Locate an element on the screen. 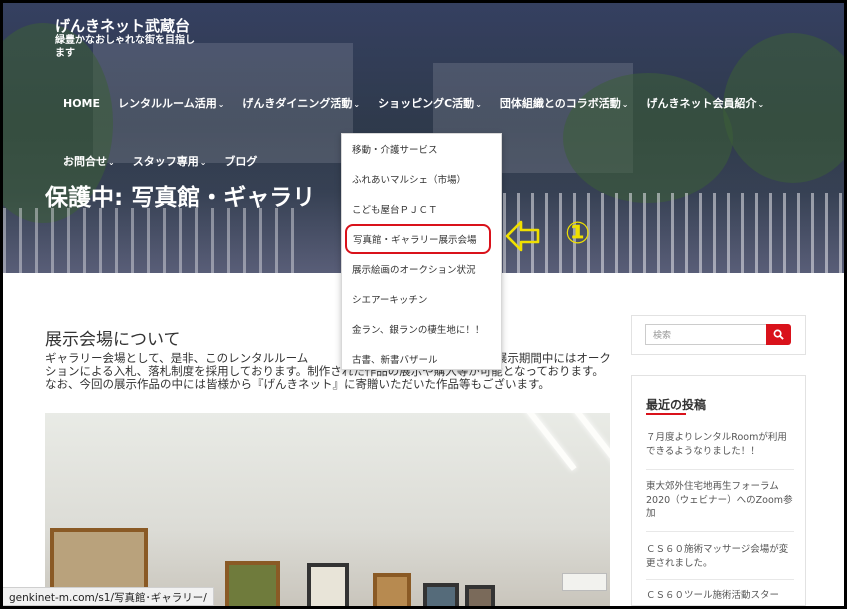  main-nav-row-2: お問合せ⌄ スタッフ専用⌄ ブログ is located at coordinates (169, 161).